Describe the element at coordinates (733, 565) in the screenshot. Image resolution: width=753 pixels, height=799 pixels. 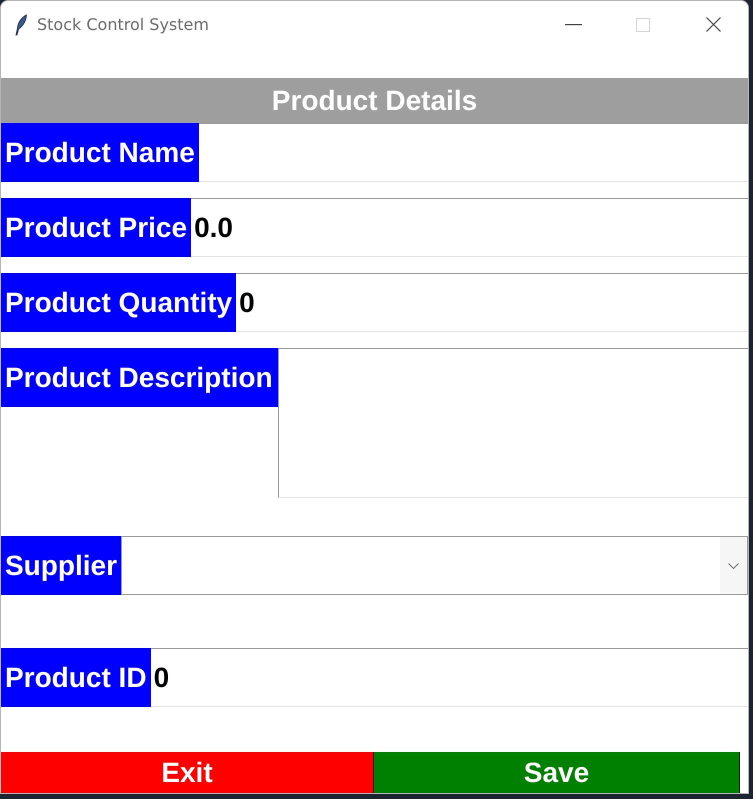
I see `chevron-down-icon` at that location.